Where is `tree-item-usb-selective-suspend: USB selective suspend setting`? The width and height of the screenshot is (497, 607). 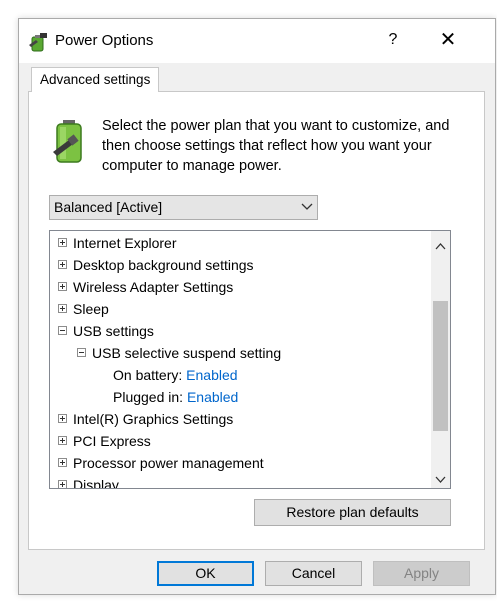 tree-item-usb-selective-suspend: USB selective suspend setting is located at coordinates (179, 353).